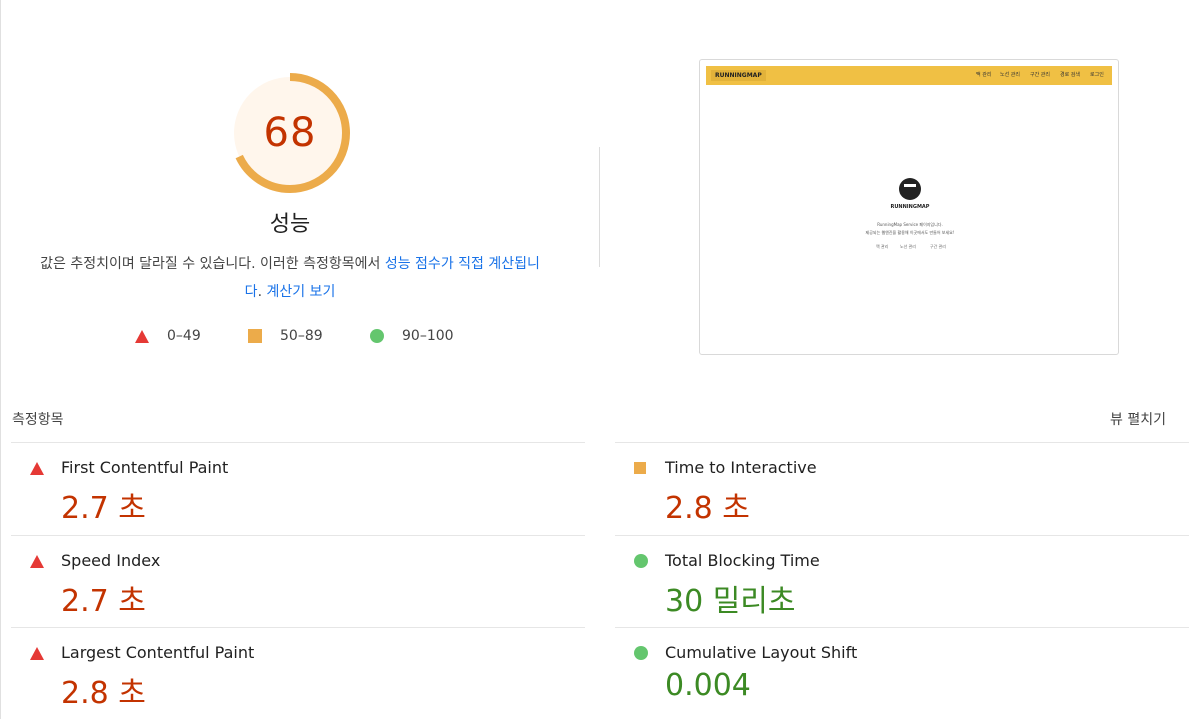  Describe the element at coordinates (158, 652) in the screenshot. I see `metric-name: Largest Contentful Paint` at that location.